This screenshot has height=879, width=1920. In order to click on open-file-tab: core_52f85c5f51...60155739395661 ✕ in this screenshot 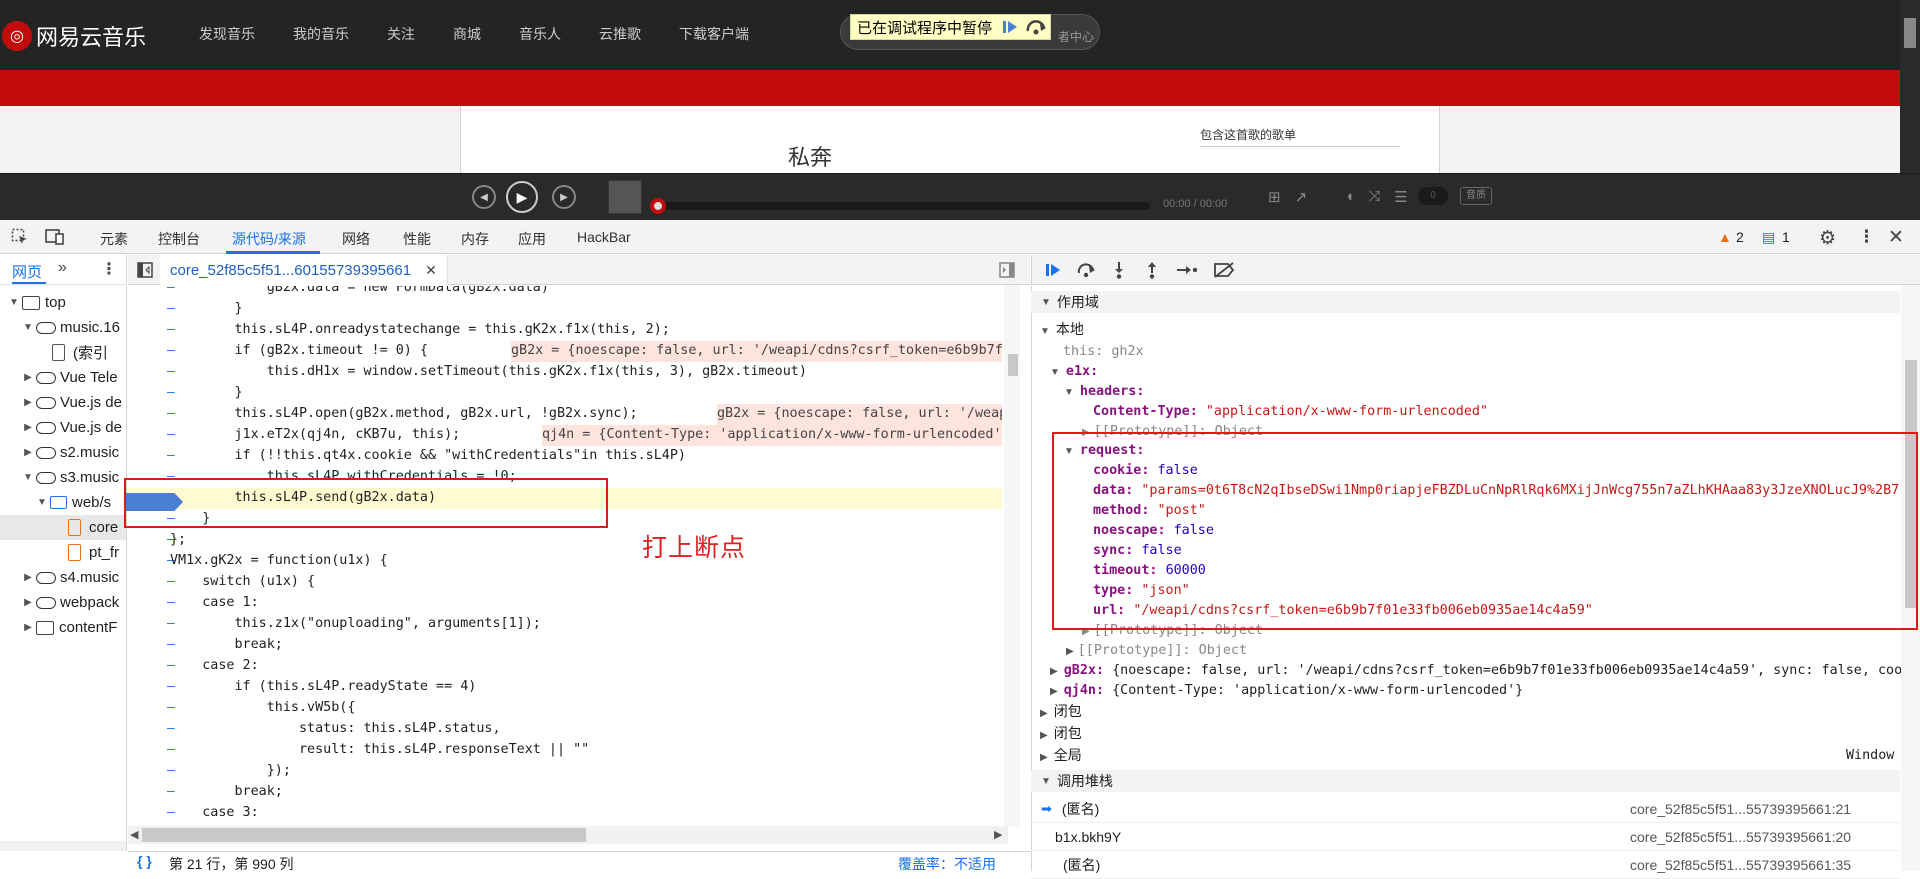, I will do `click(304, 270)`.